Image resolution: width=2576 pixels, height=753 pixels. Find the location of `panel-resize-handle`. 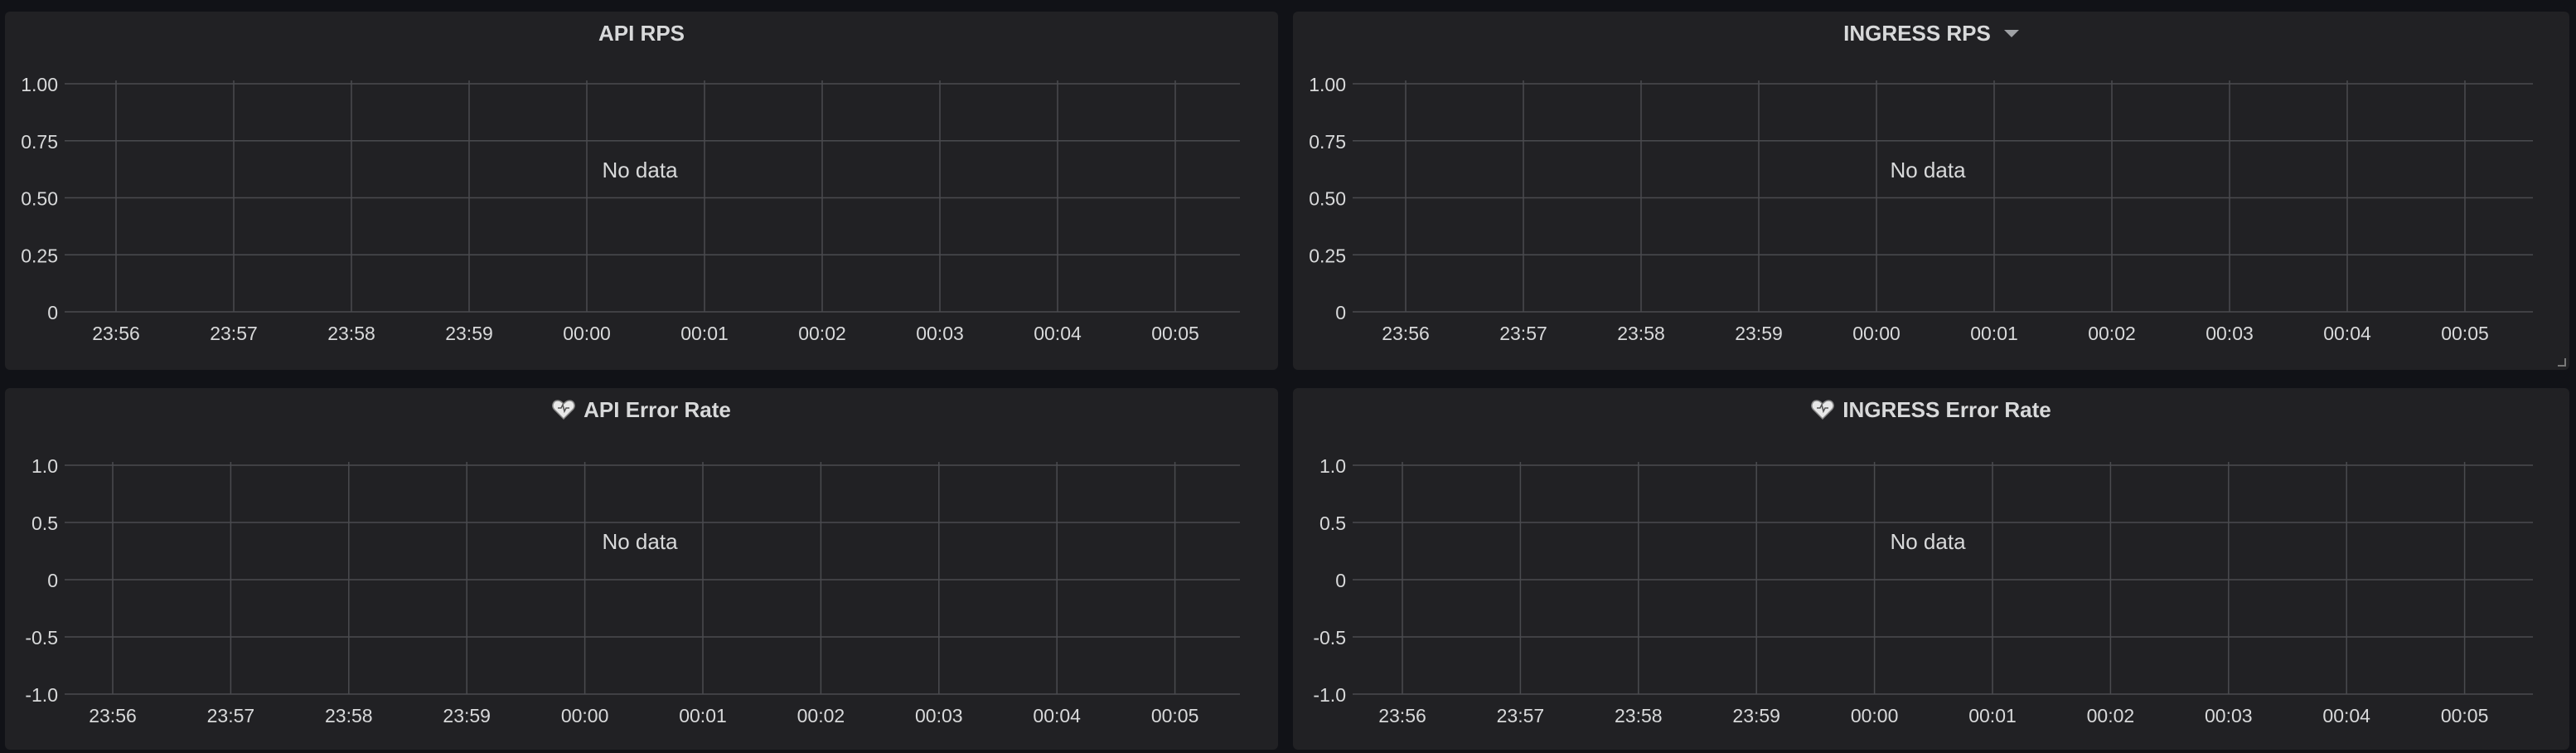

panel-resize-handle is located at coordinates (2561, 362).